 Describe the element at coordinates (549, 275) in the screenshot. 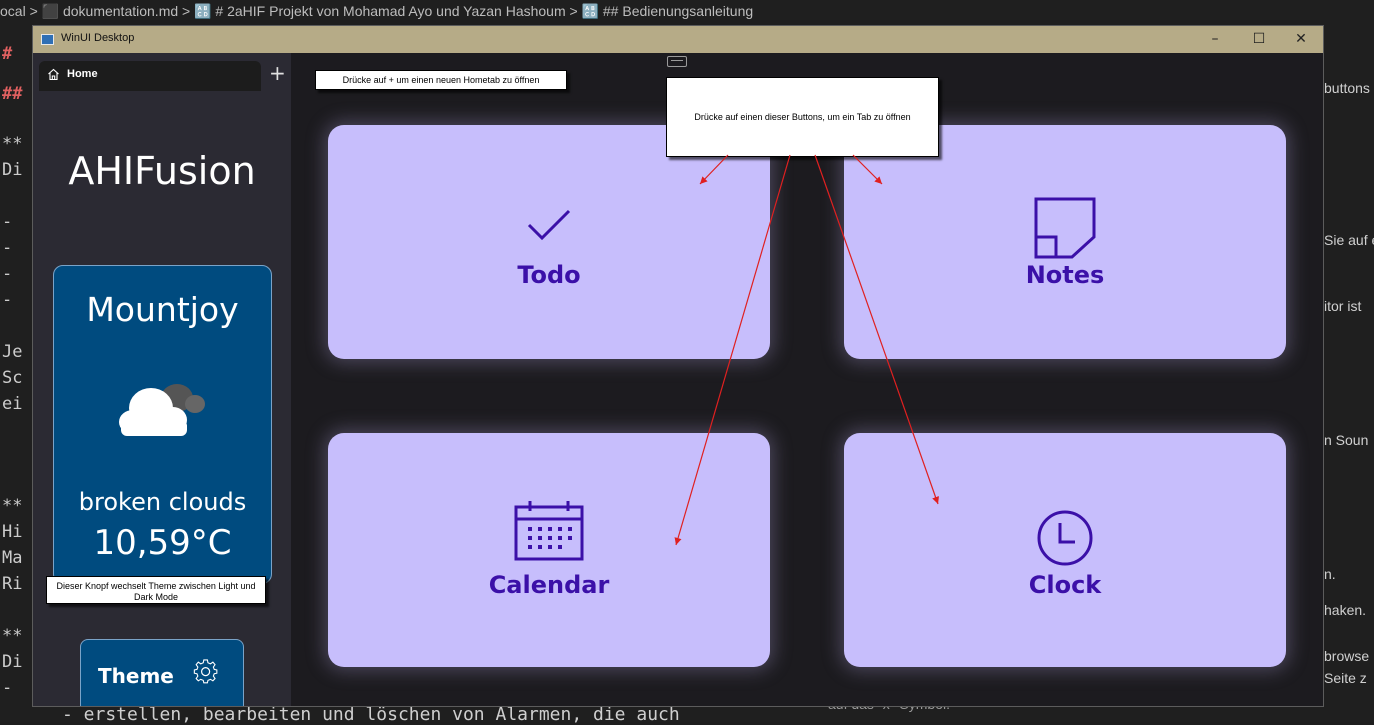

I see `todo-label: Todo` at that location.